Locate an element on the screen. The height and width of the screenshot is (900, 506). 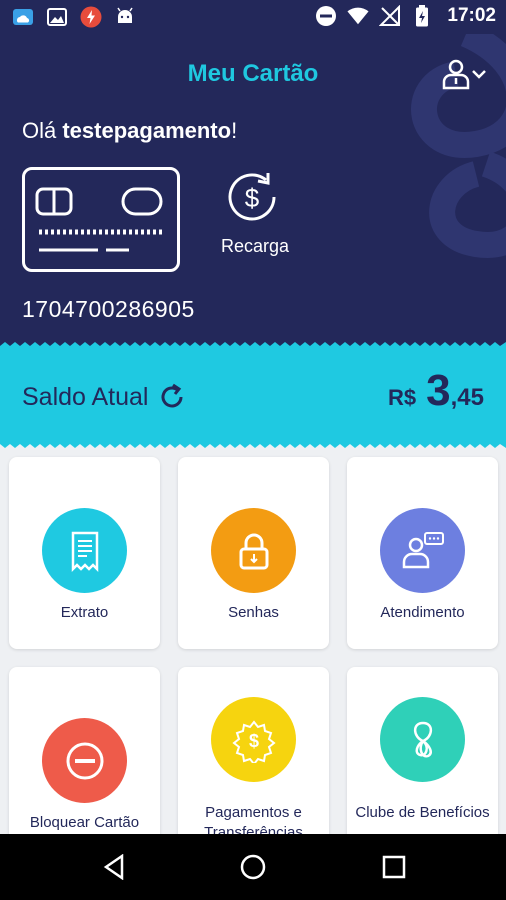
menu-tile-atendimento-circle is located at coordinates (422, 550).